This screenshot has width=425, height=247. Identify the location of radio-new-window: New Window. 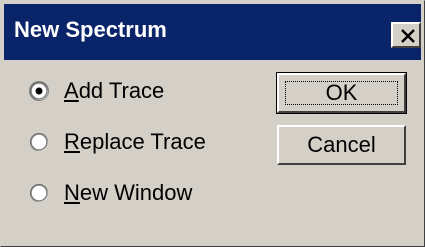
(110, 193).